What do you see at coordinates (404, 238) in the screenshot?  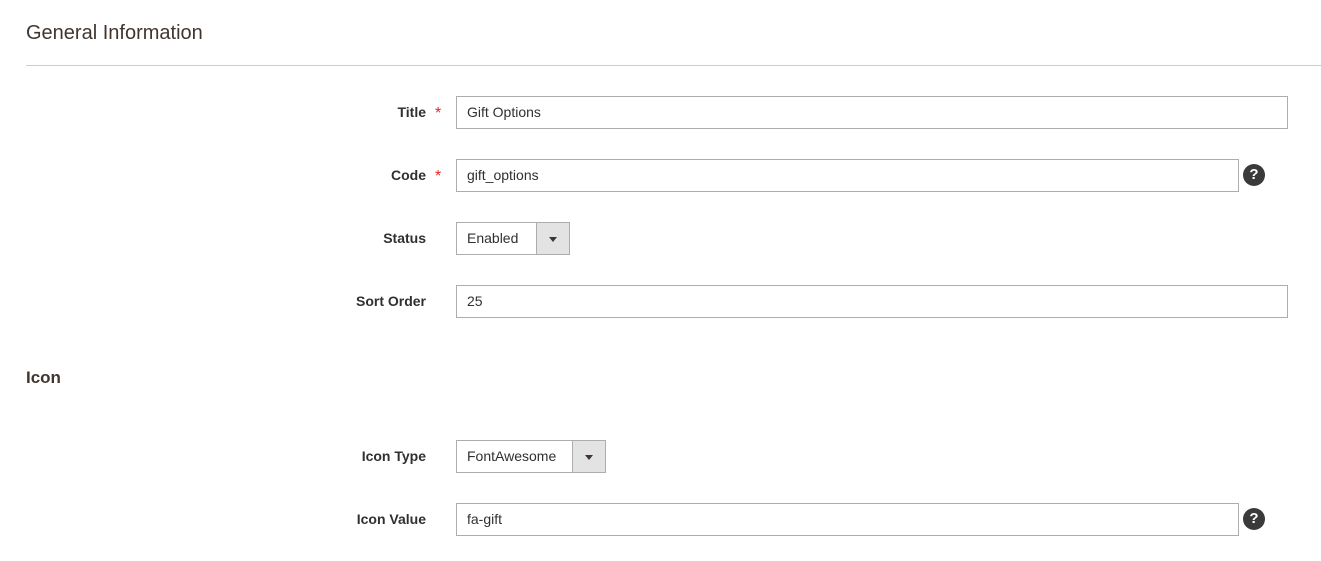 I see `field-label-status: Status` at bounding box center [404, 238].